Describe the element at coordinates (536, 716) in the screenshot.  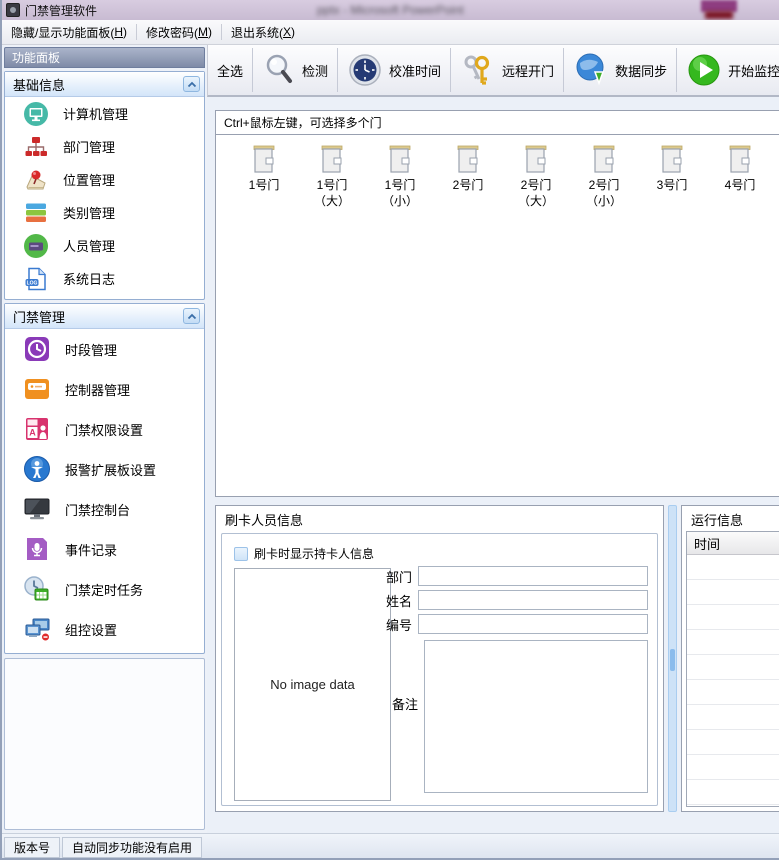
I see `remark-field` at that location.